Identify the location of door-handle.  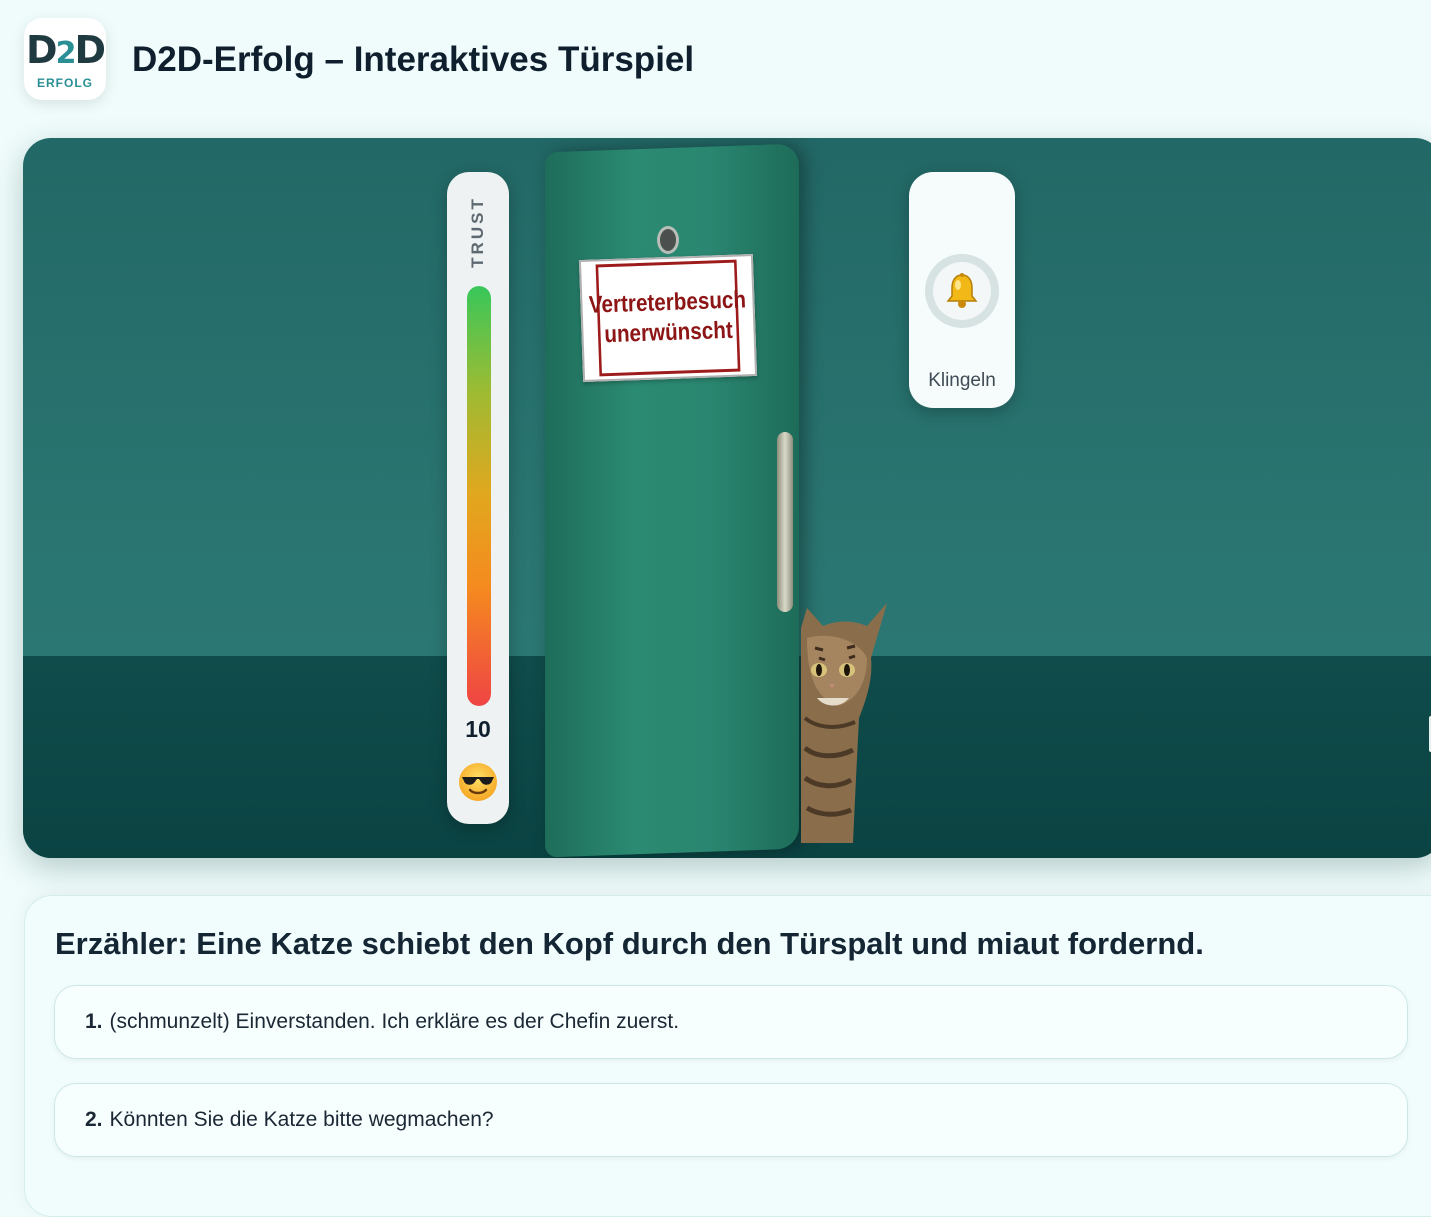
(785, 522).